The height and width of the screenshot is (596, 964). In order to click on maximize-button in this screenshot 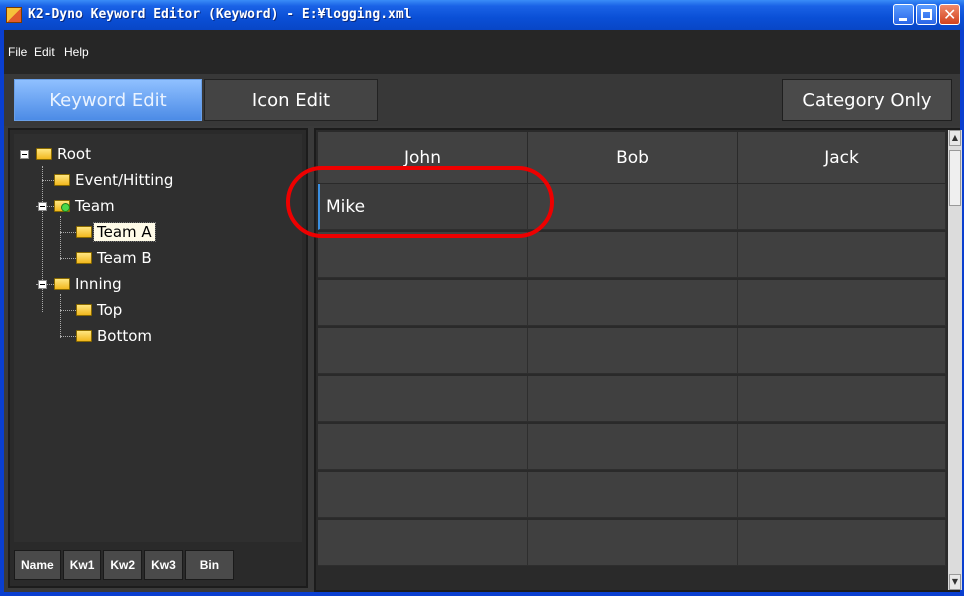, I will do `click(926, 14)`.